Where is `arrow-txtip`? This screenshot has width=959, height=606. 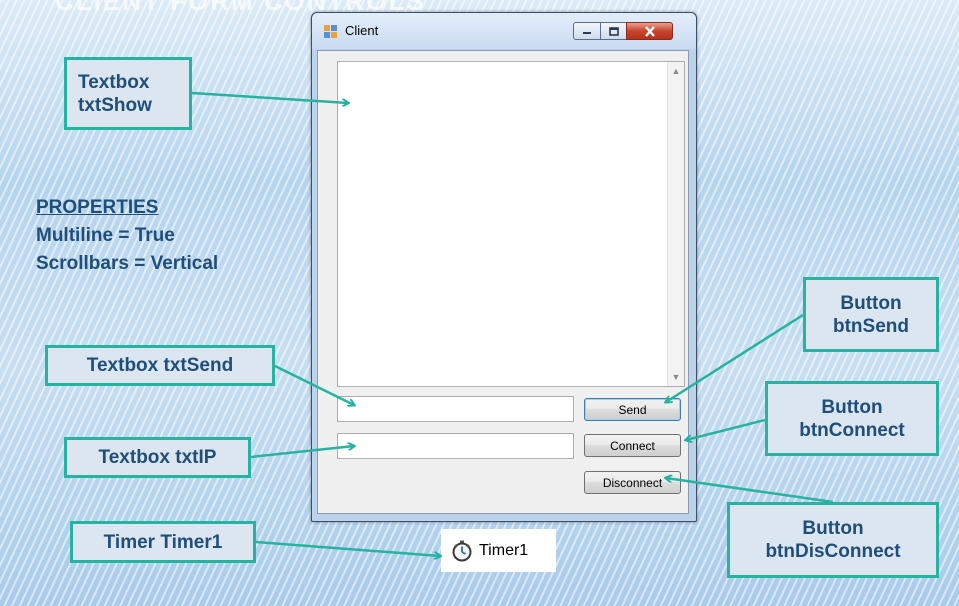
arrow-txtip is located at coordinates (302, 452).